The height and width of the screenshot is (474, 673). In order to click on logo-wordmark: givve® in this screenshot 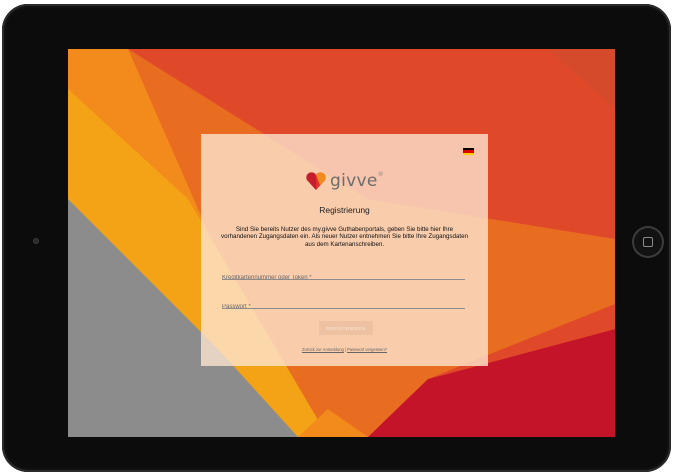, I will do `click(357, 181)`.